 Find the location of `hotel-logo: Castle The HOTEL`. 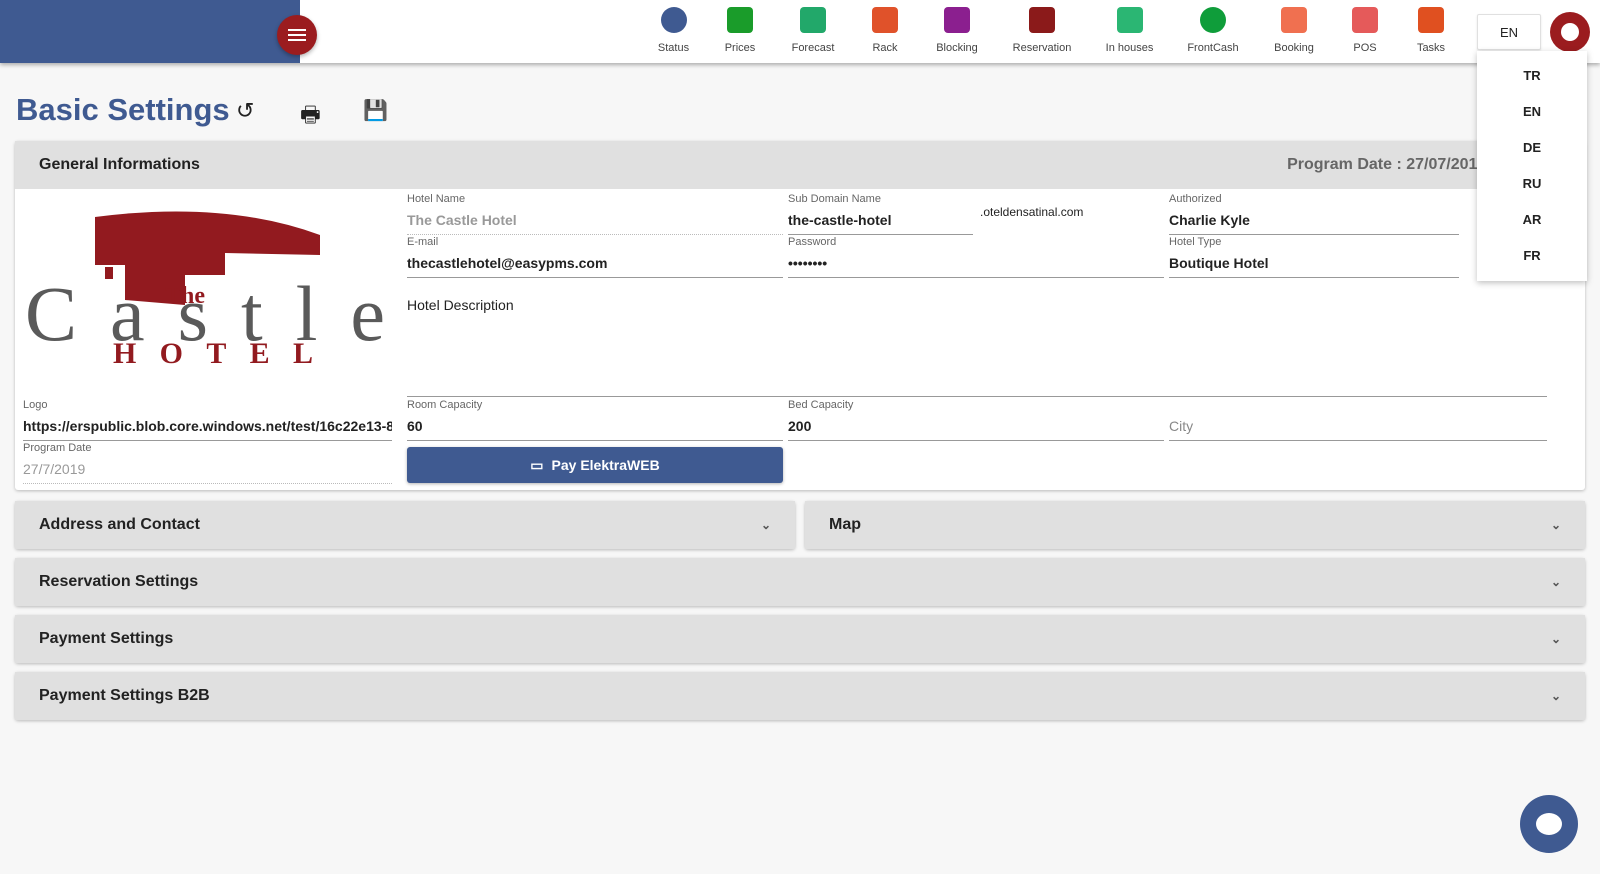

hotel-logo: Castle The HOTEL is located at coordinates (207, 287).